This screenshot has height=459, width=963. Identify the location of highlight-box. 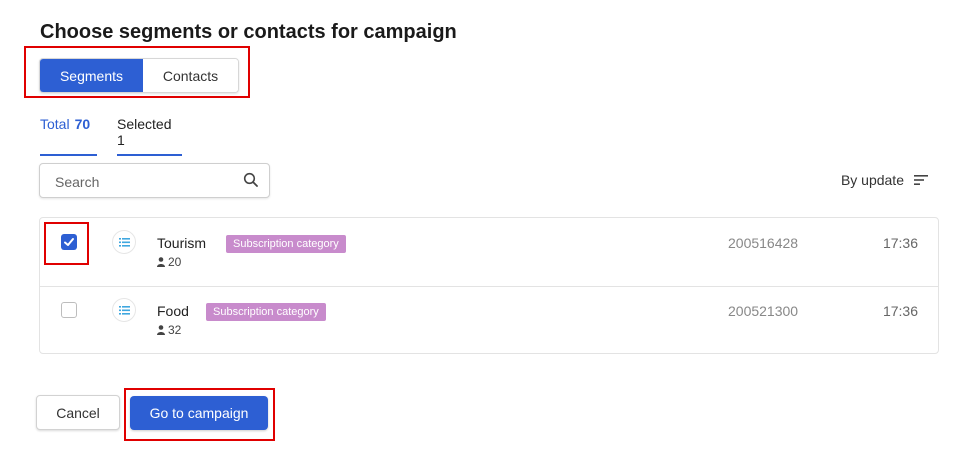
(66, 243).